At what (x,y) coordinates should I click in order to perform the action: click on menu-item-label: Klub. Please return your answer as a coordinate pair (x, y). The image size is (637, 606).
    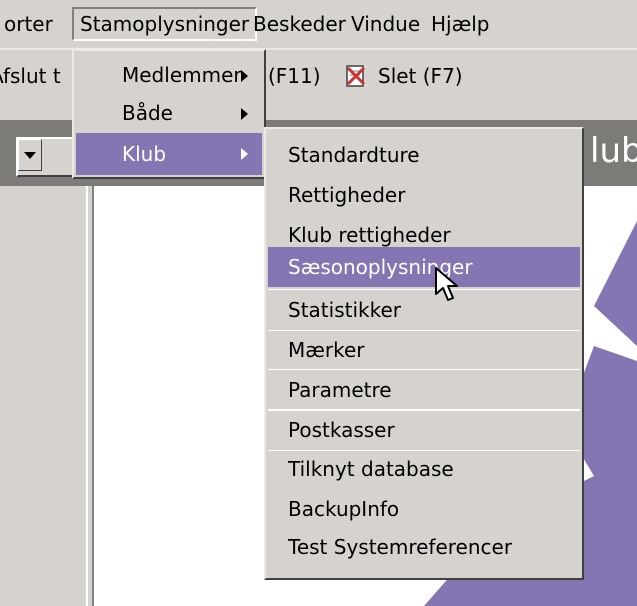
    Looking at the image, I should click on (144, 154).